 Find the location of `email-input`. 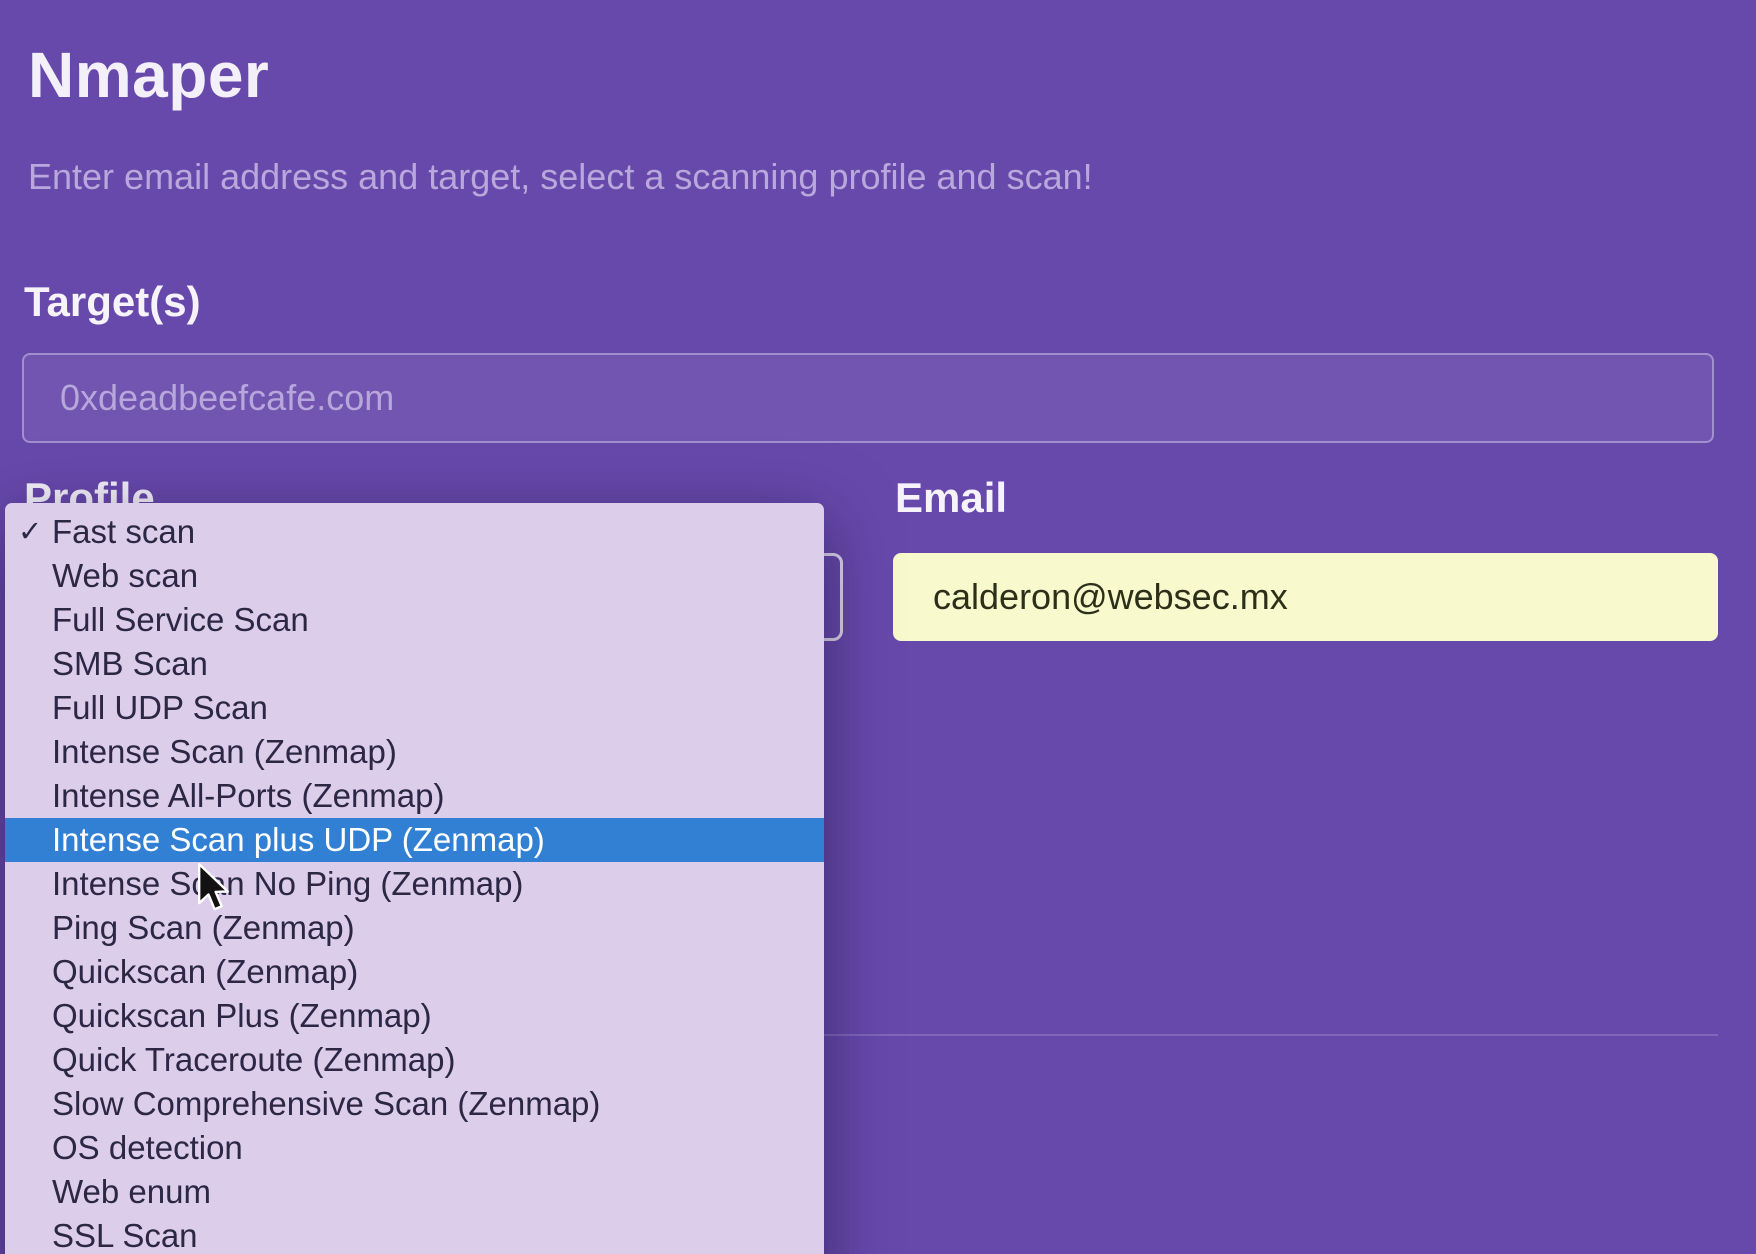

email-input is located at coordinates (1305, 597).